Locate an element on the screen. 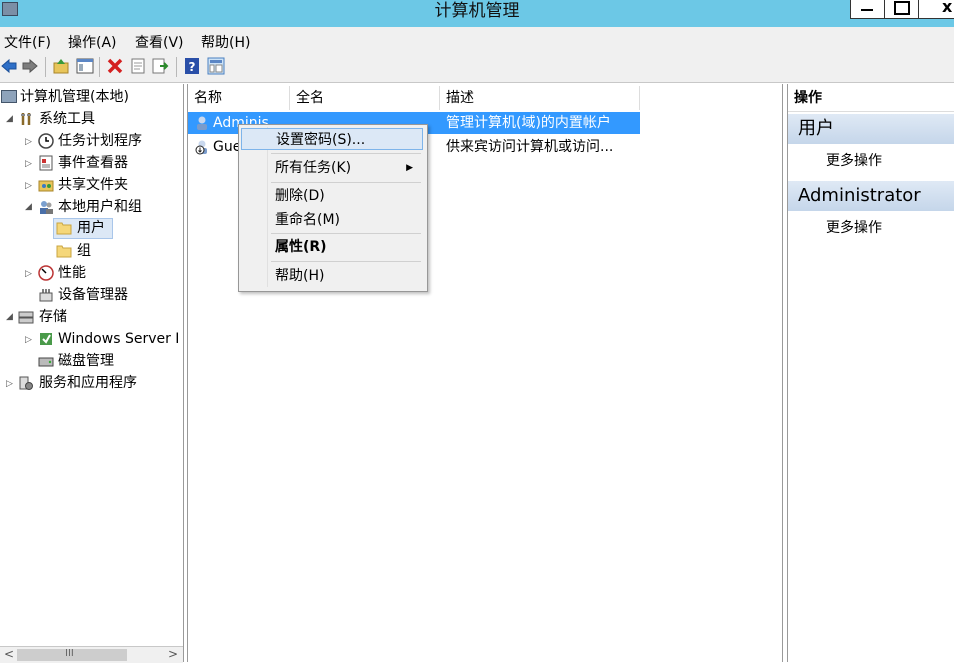 The width and height of the screenshot is (954, 663). scroll-thumb: III is located at coordinates (72, 654).